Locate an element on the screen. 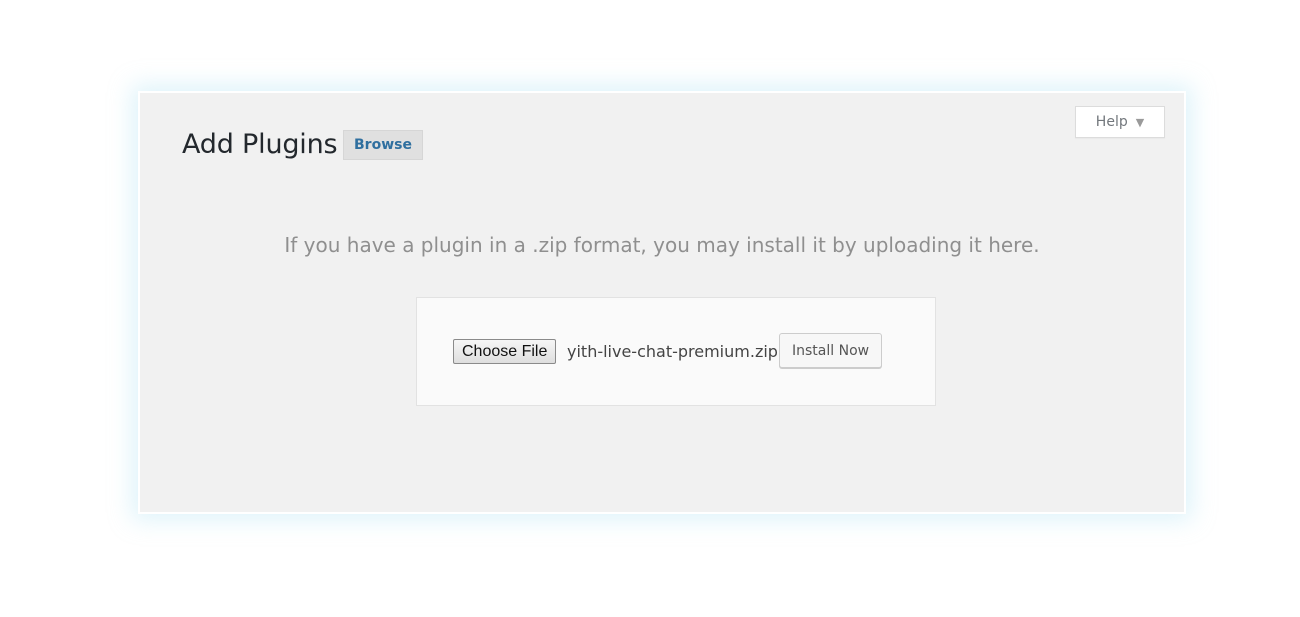 This screenshot has height=617, width=1300. caret-down-icon: ▼ is located at coordinates (1140, 122).